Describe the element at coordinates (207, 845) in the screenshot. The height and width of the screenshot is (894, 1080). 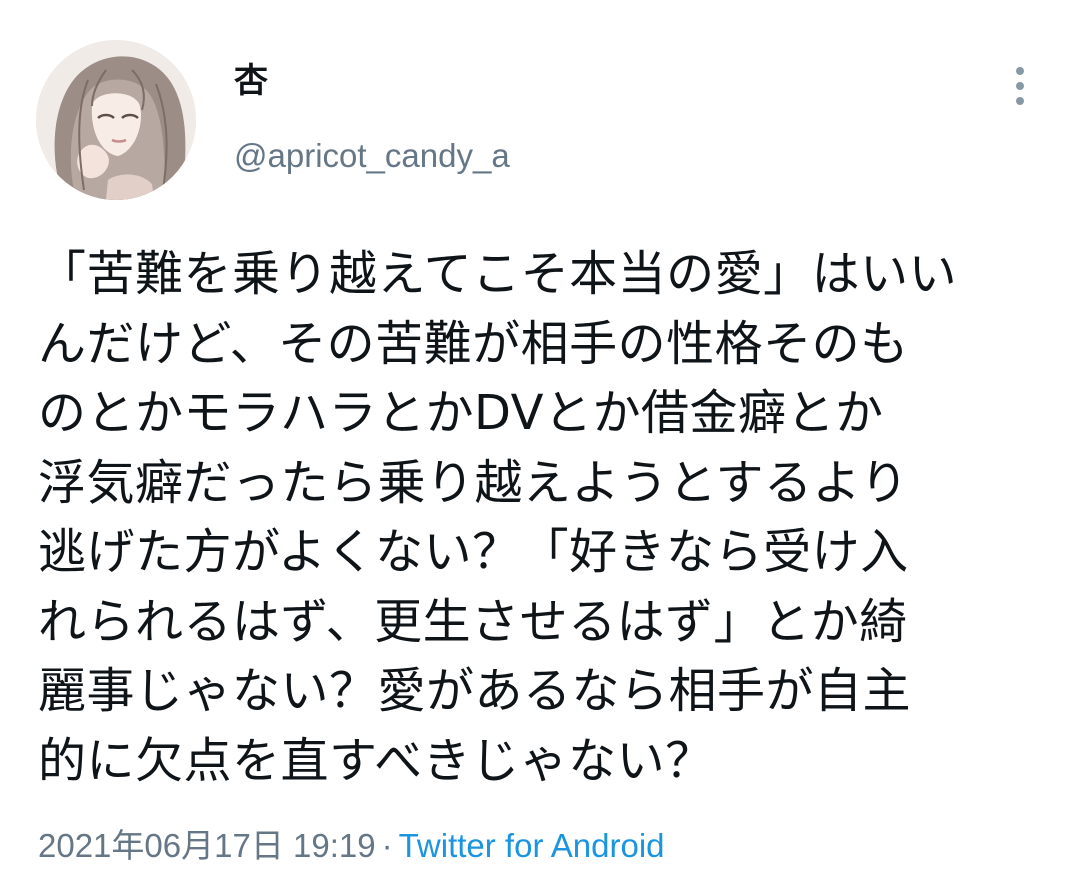
I see `tweet-timestamp: 2021年06月17日 19:19` at that location.